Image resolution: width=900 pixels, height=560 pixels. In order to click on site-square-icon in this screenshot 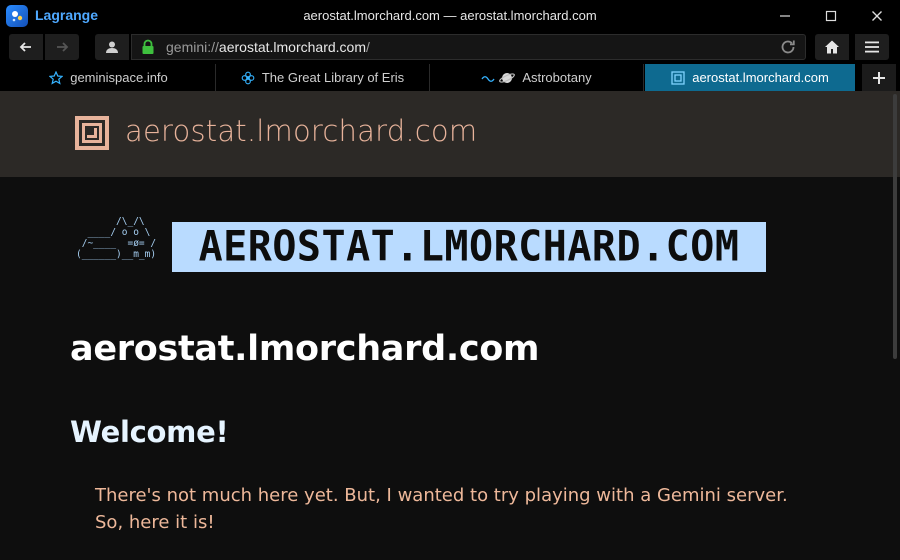, I will do `click(92, 133)`.